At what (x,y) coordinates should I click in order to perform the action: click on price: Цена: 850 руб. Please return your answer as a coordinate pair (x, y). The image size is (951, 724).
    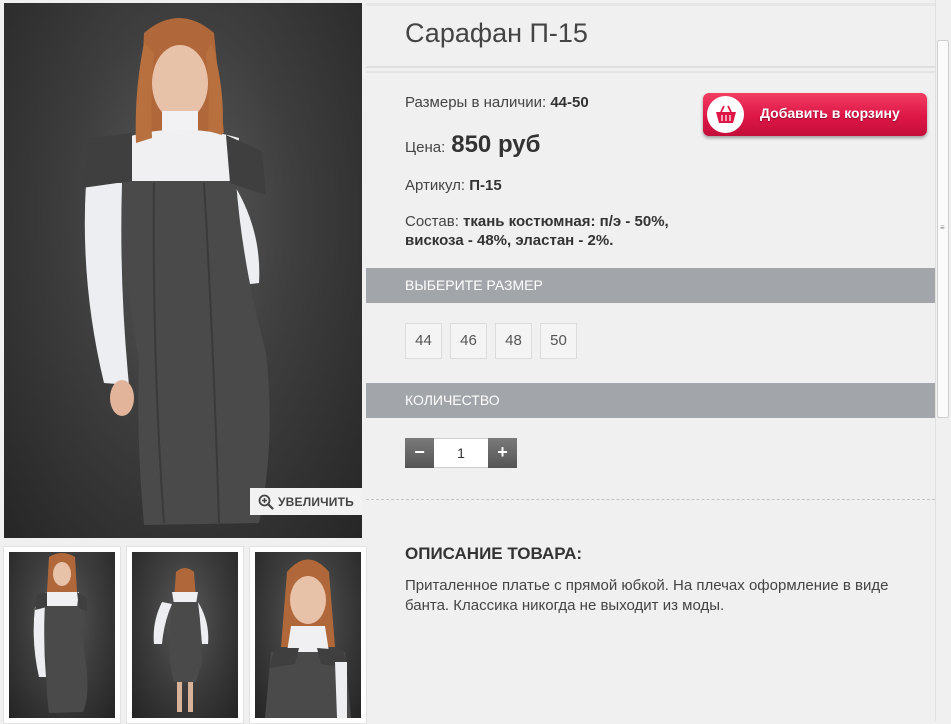
    Looking at the image, I should click on (472, 145).